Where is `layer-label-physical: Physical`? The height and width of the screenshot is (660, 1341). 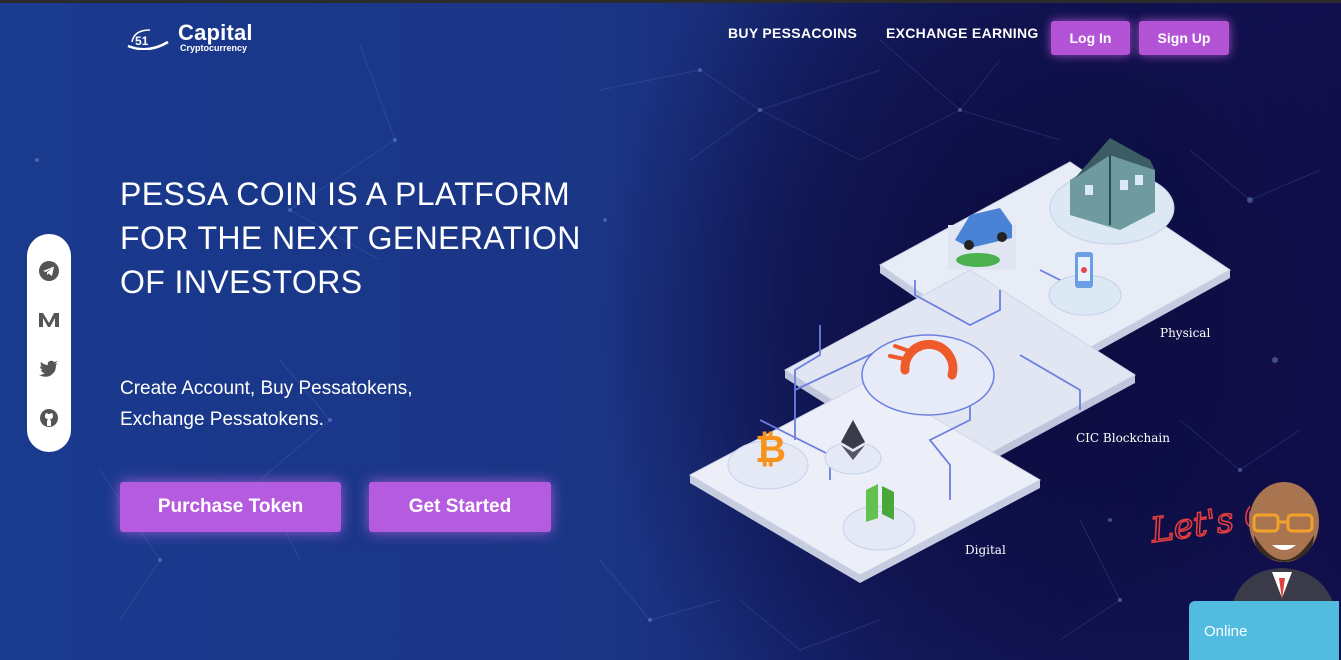 layer-label-physical: Physical is located at coordinates (1185, 333).